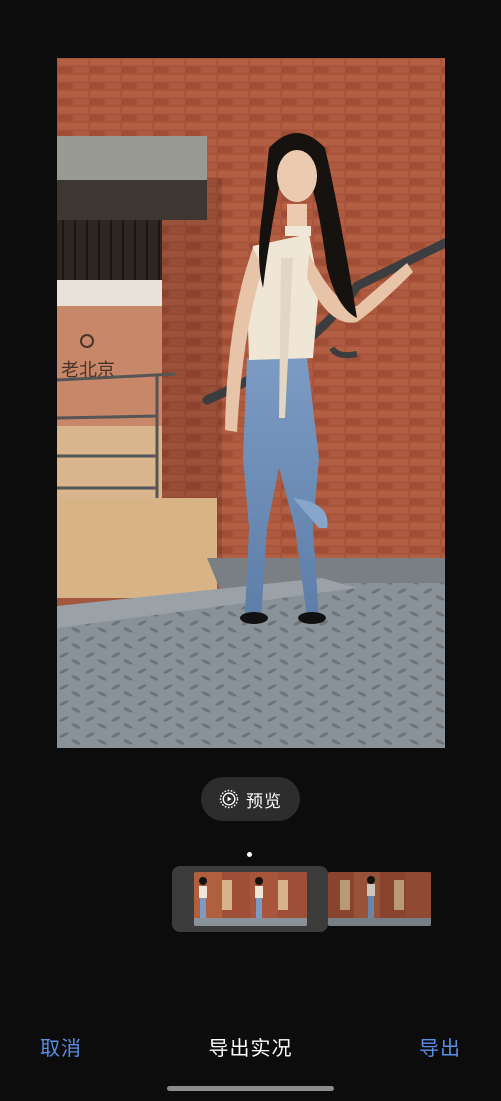 This screenshot has width=501, height=1101. What do you see at coordinates (250, 899) in the screenshot?
I see `filmstrip-selected-frames` at bounding box center [250, 899].